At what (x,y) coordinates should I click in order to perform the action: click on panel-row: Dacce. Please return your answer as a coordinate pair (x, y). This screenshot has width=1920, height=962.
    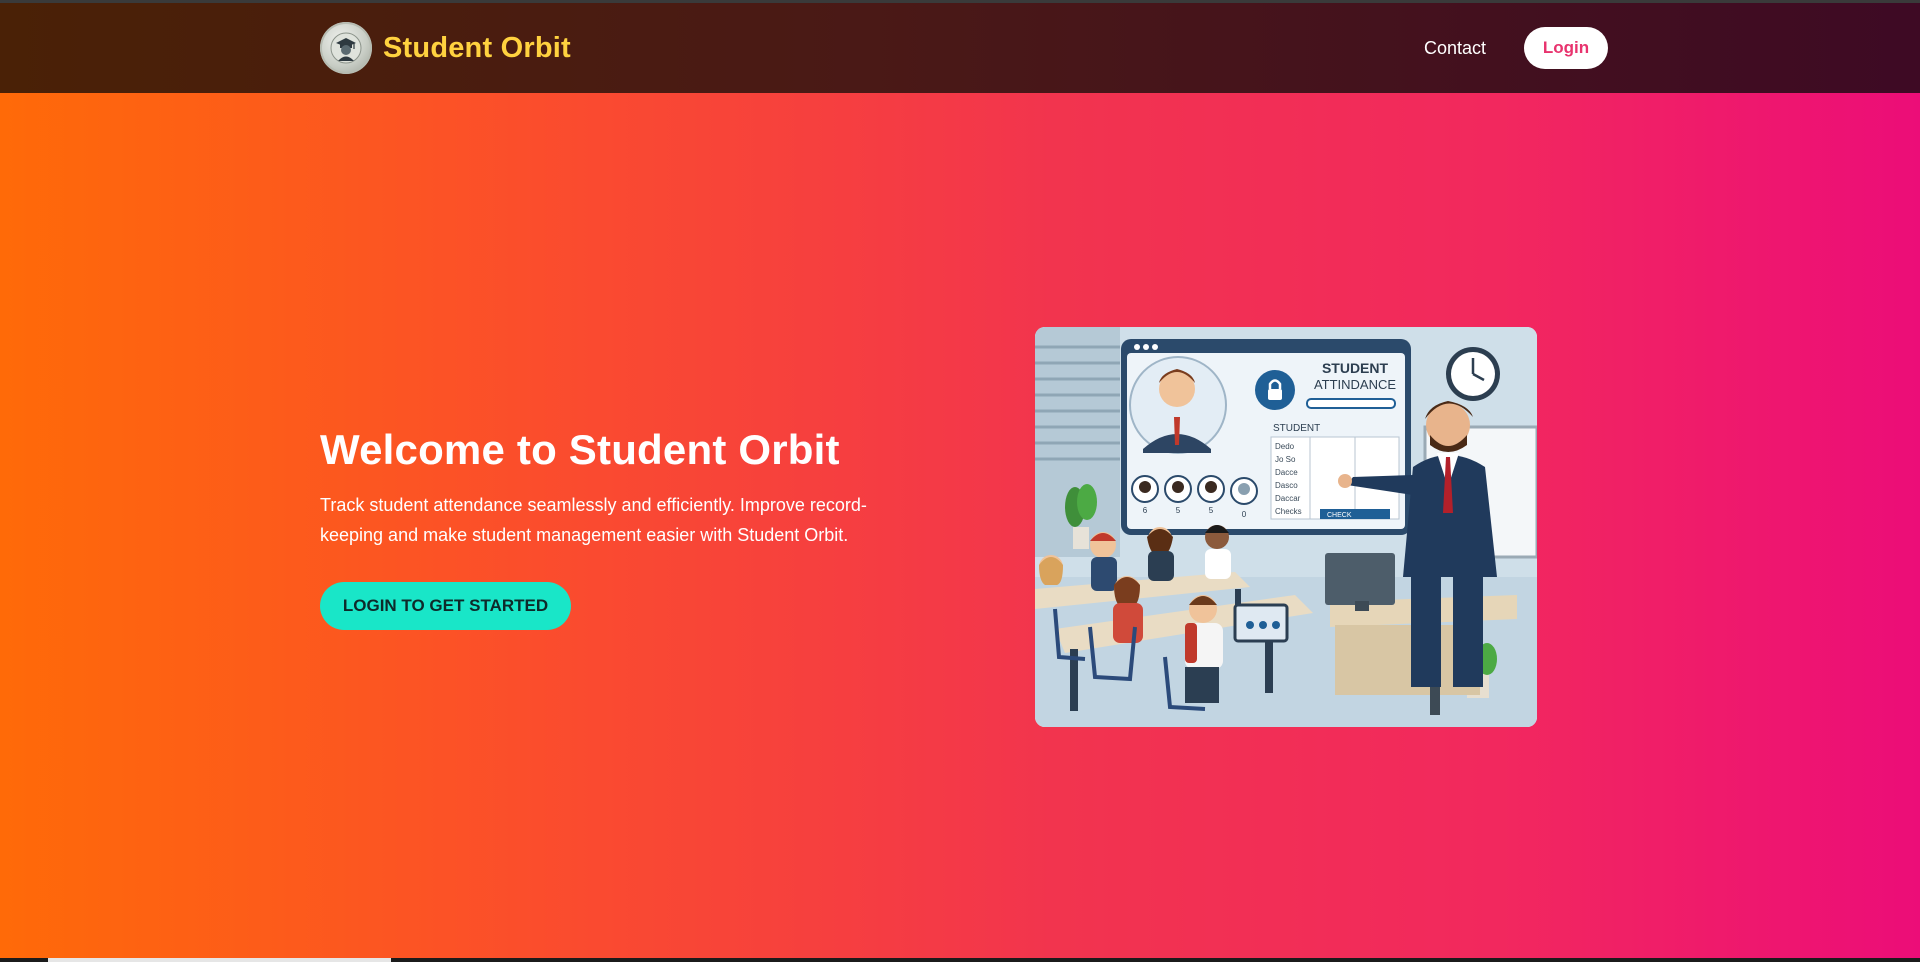
    Looking at the image, I should click on (1286, 472).